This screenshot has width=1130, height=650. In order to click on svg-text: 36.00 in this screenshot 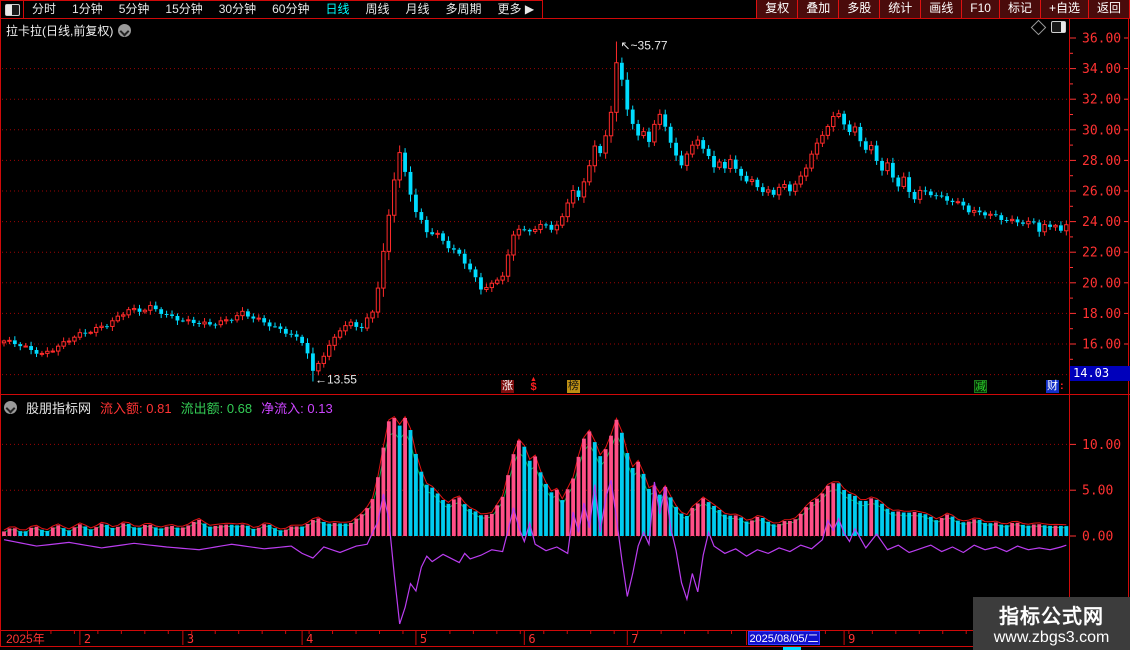, I will do `click(1101, 39)`.